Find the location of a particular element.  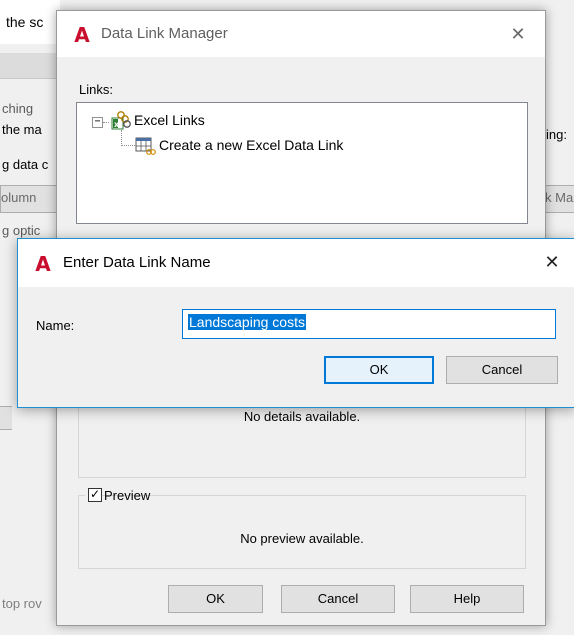

background-text: g data c is located at coordinates (25, 164).